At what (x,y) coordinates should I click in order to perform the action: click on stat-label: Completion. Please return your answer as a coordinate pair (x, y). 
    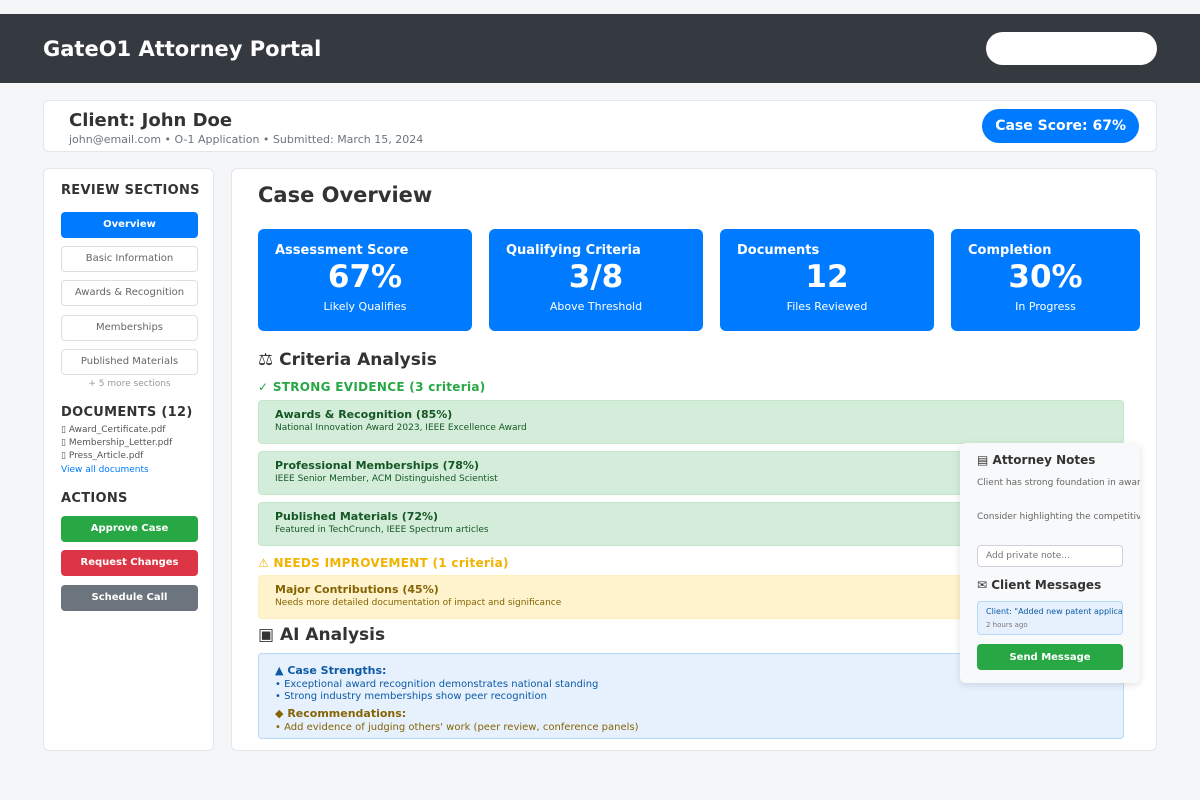
    Looking at the image, I should click on (1010, 250).